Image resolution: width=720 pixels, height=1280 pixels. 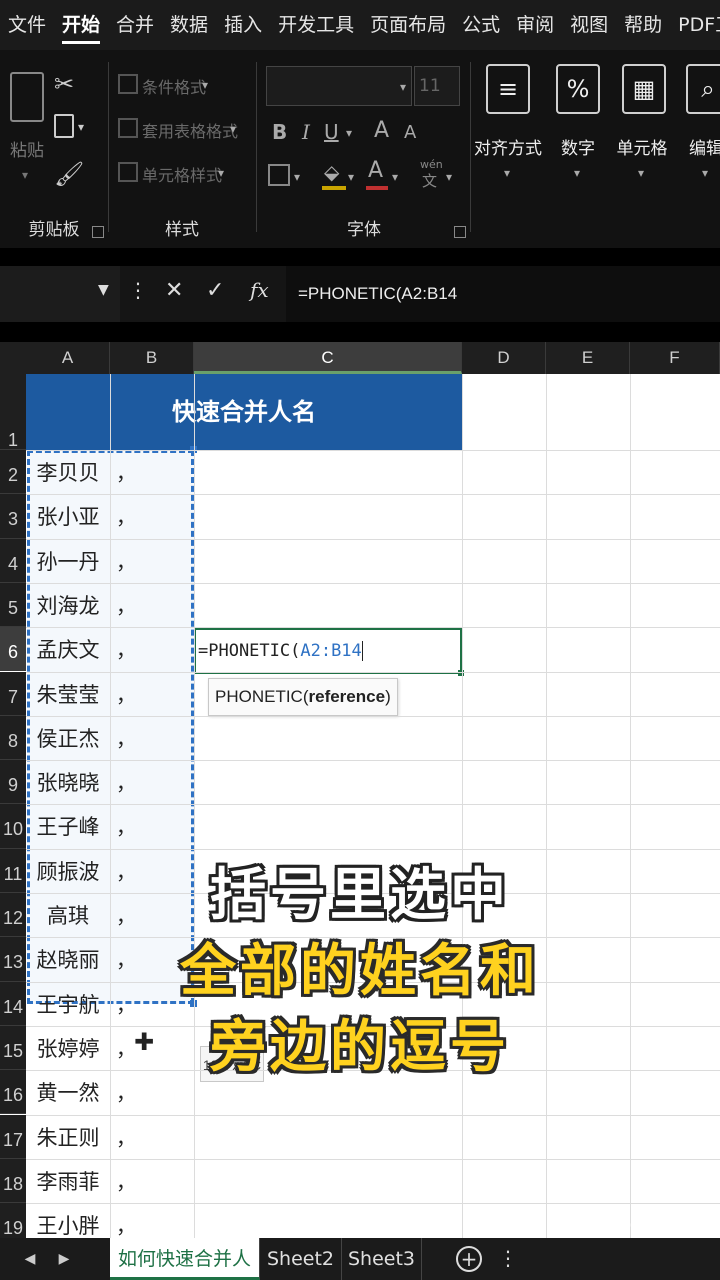 What do you see at coordinates (13, 412) in the screenshot?
I see `row-header-1: 1` at bounding box center [13, 412].